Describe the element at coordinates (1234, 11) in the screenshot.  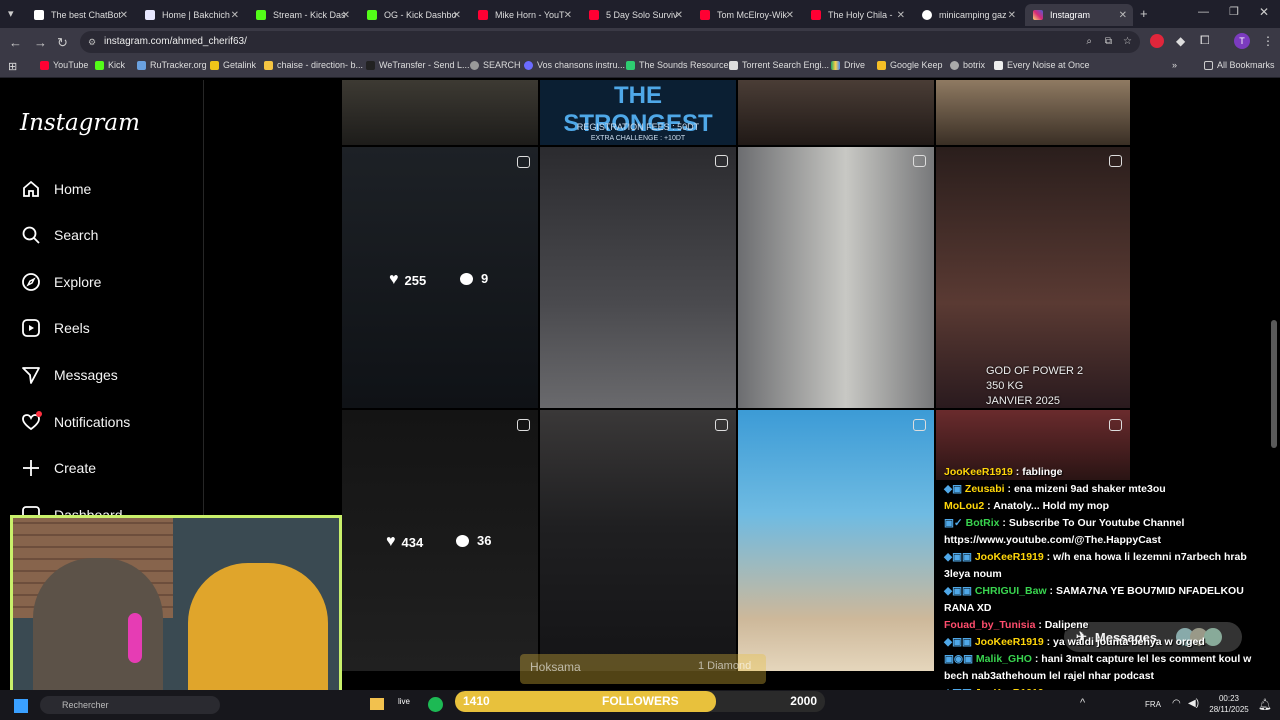
I see `restore-button: ❐` at that location.